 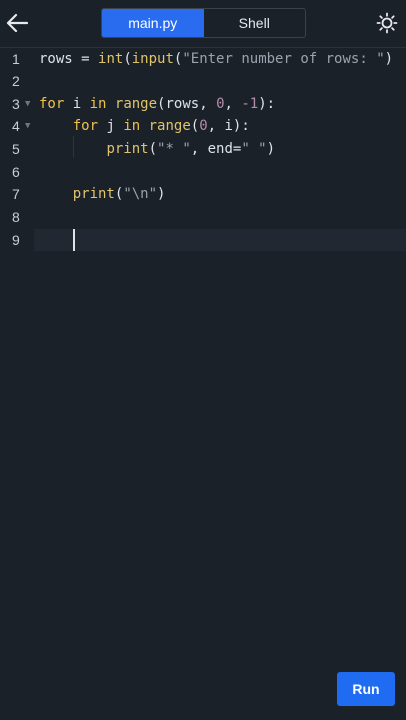 What do you see at coordinates (77, 104) in the screenshot?
I see `code-token: i` at bounding box center [77, 104].